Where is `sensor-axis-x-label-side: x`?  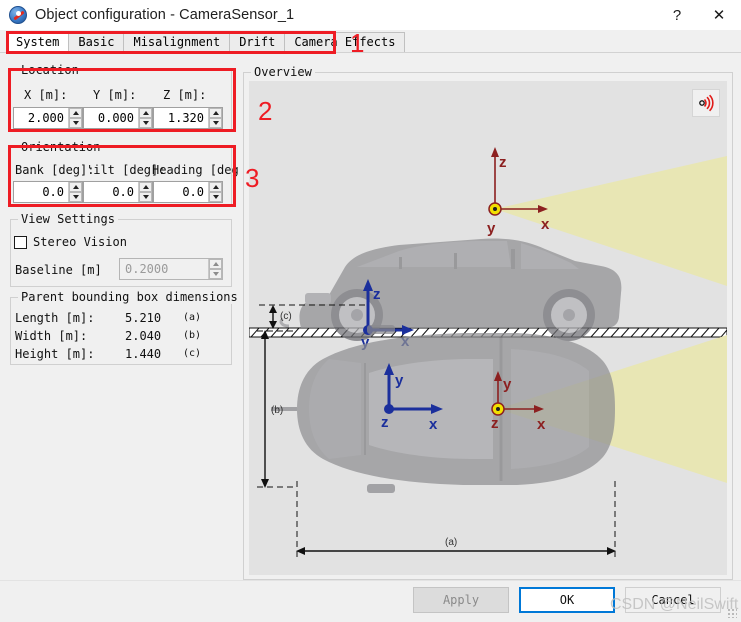
sensor-axis-x-label-side: x is located at coordinates (545, 224).